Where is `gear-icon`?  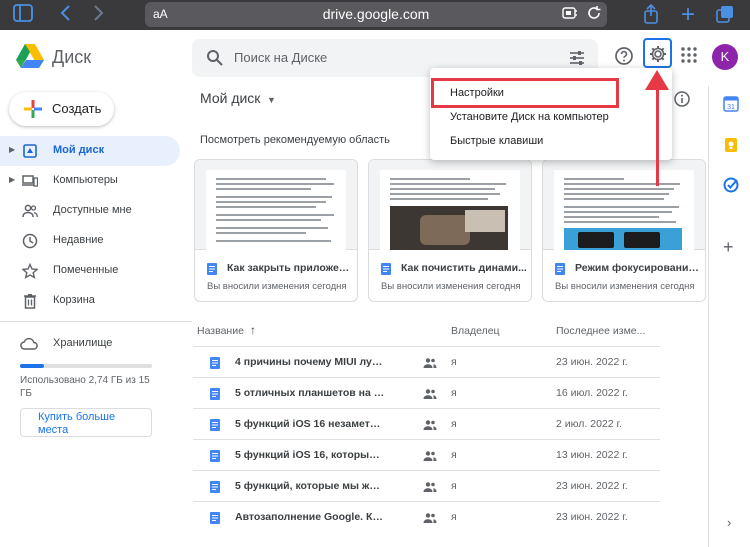 gear-icon is located at coordinates (658, 56).